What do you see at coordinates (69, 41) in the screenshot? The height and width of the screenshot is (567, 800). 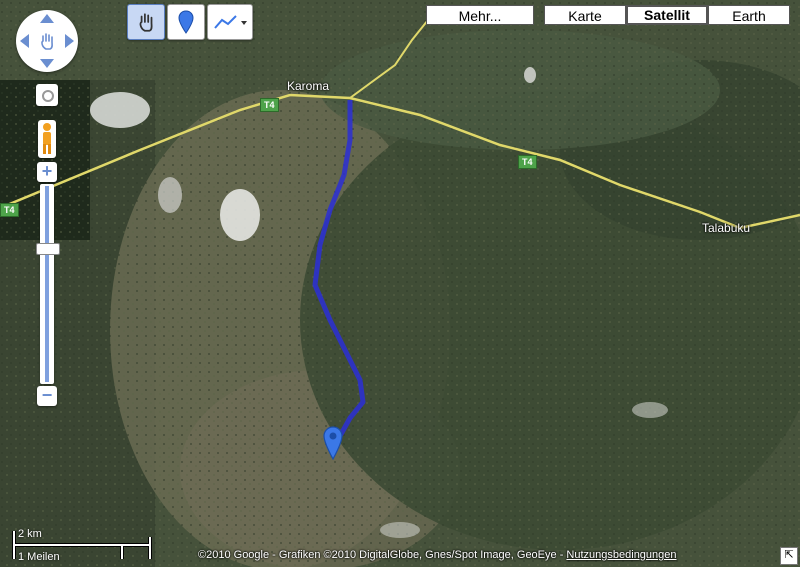 I see `pan-right-icon` at bounding box center [69, 41].